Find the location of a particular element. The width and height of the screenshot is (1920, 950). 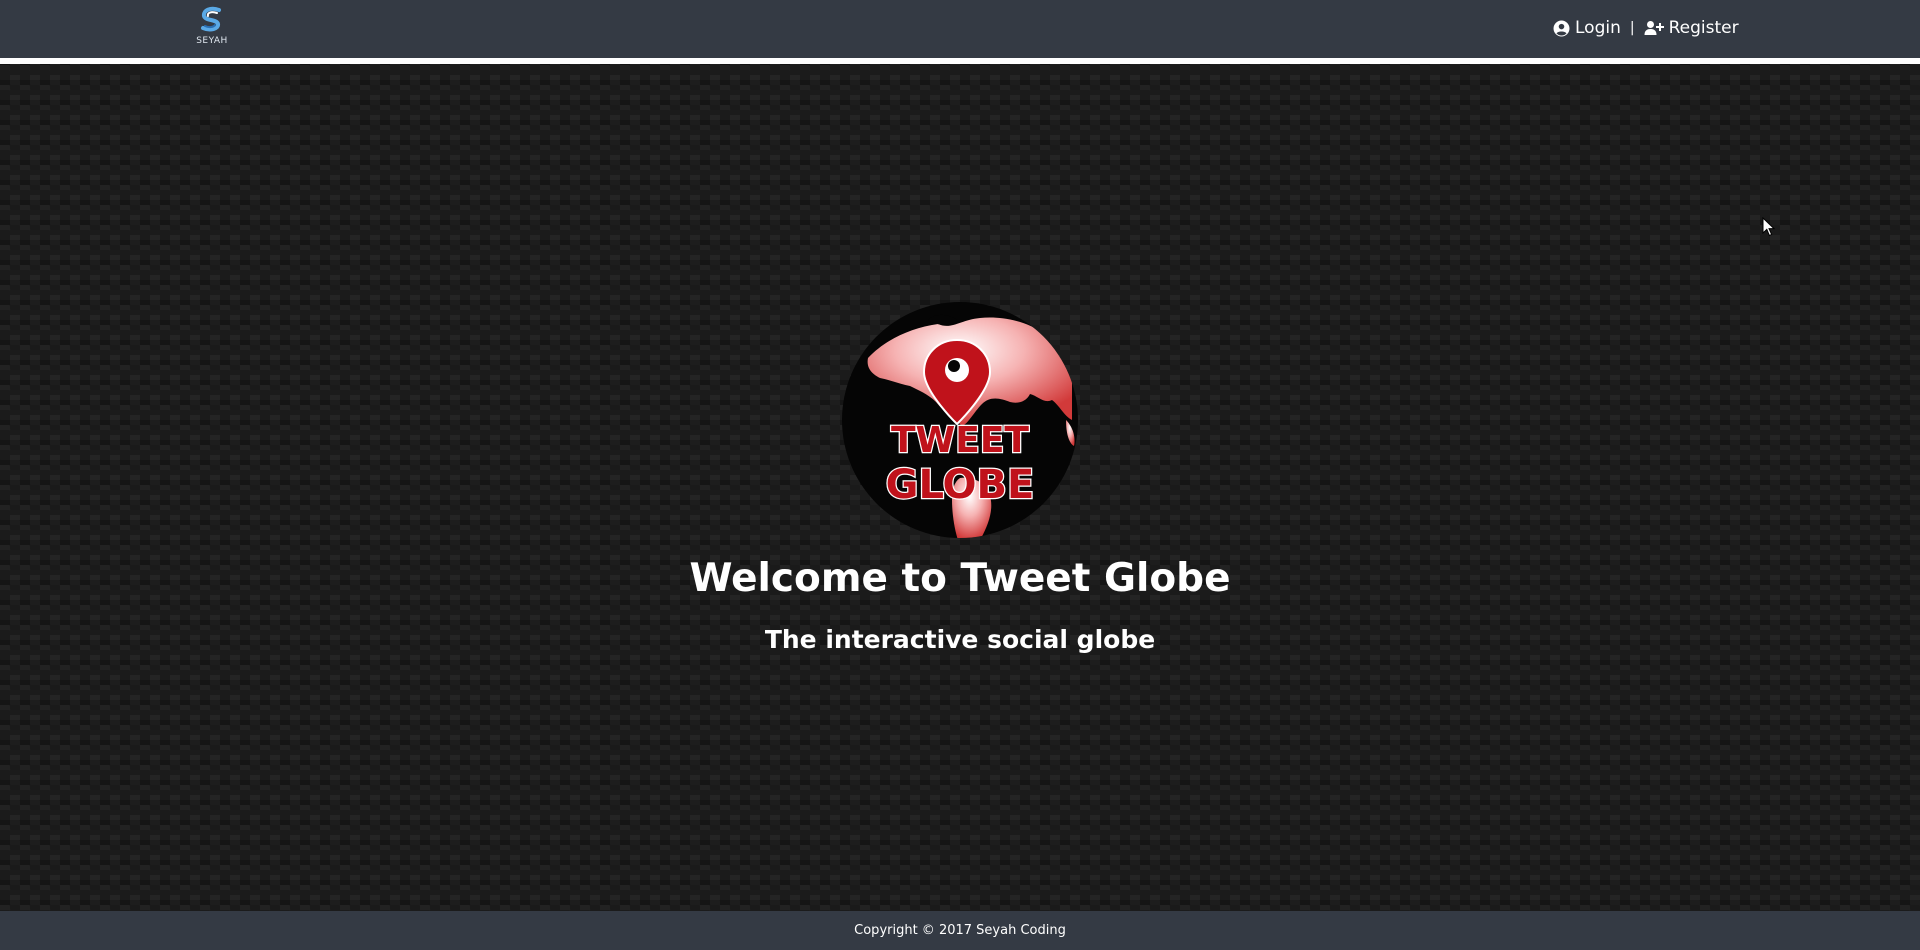

footer: Copyright © 2017 Seyah Coding is located at coordinates (960, 930).